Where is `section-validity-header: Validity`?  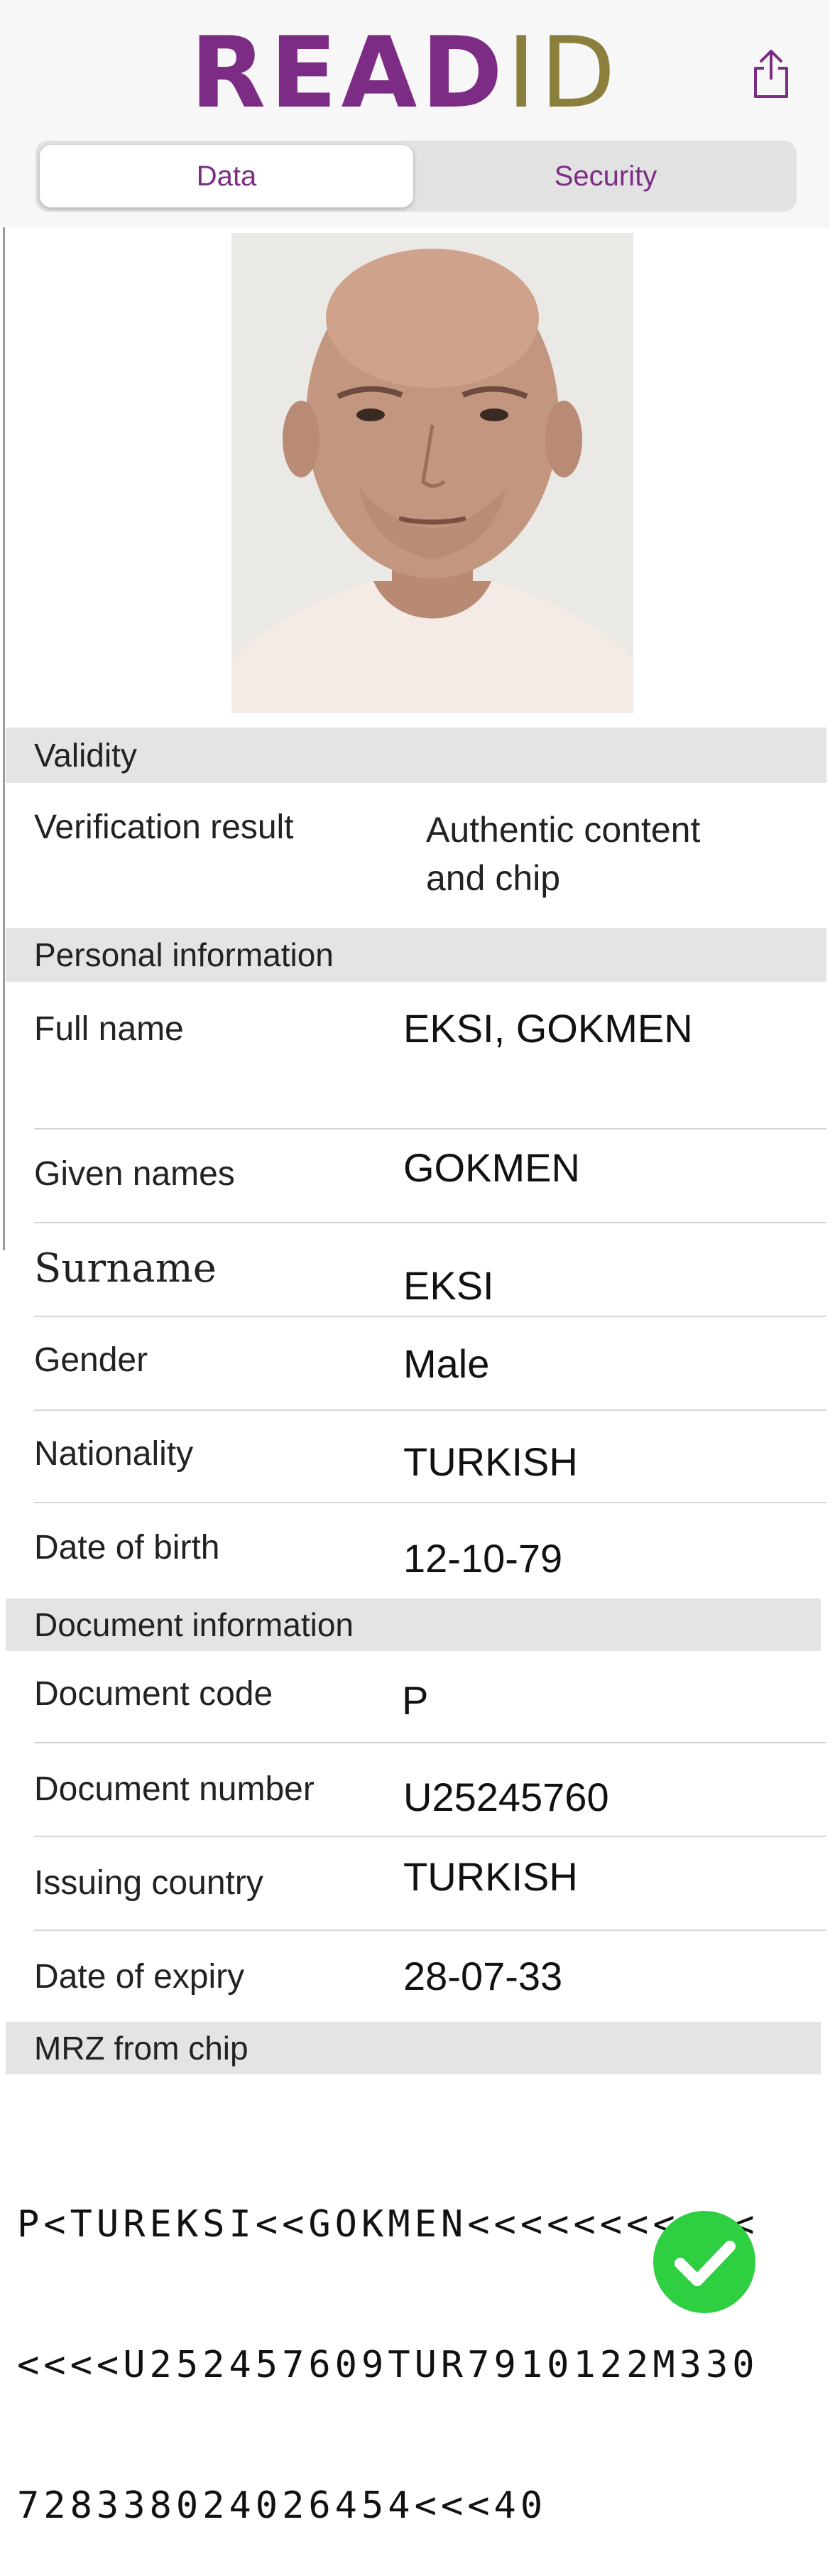
section-validity-header: Validity is located at coordinates (416, 755).